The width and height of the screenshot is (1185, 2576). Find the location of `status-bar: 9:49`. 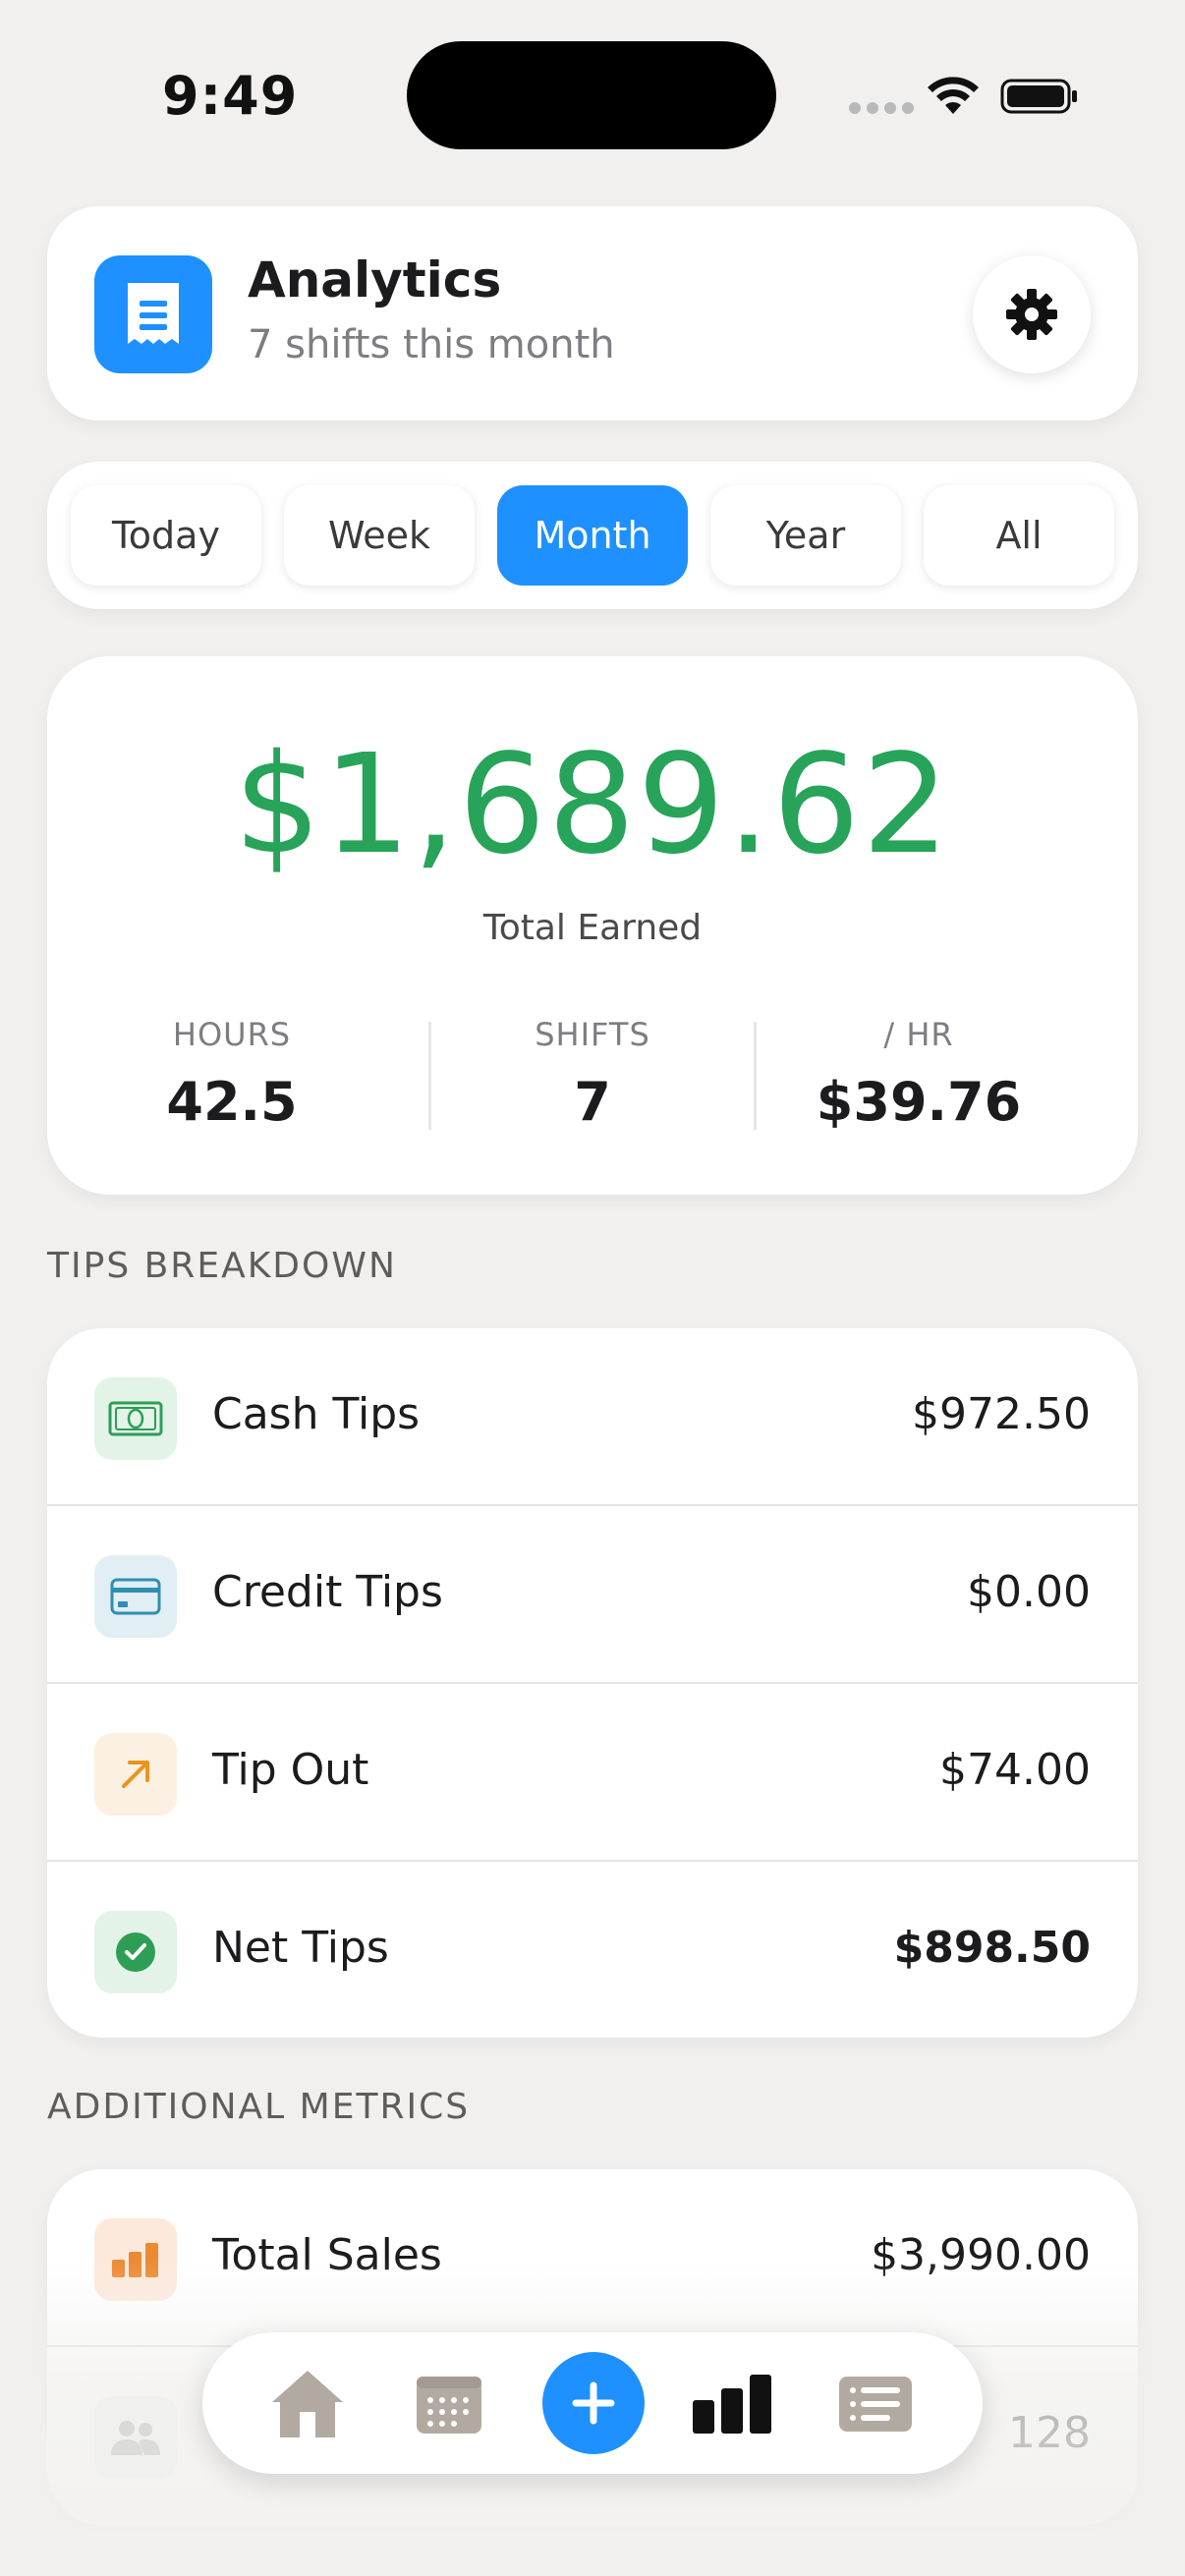

status-bar: 9:49 is located at coordinates (592, 98).